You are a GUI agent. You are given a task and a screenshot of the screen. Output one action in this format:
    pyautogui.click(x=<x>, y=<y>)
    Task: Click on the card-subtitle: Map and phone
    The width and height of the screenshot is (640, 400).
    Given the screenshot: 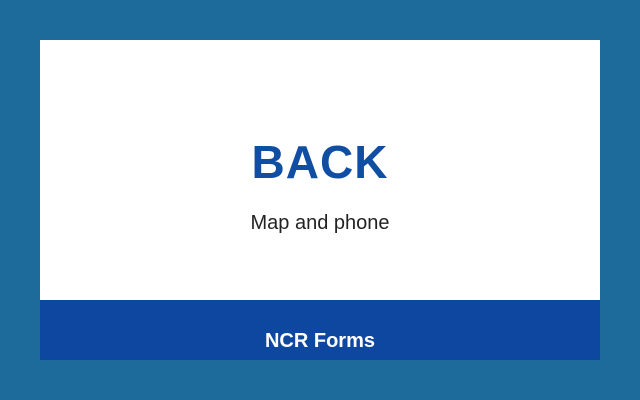 What is the action you would take?
    pyautogui.click(x=320, y=223)
    